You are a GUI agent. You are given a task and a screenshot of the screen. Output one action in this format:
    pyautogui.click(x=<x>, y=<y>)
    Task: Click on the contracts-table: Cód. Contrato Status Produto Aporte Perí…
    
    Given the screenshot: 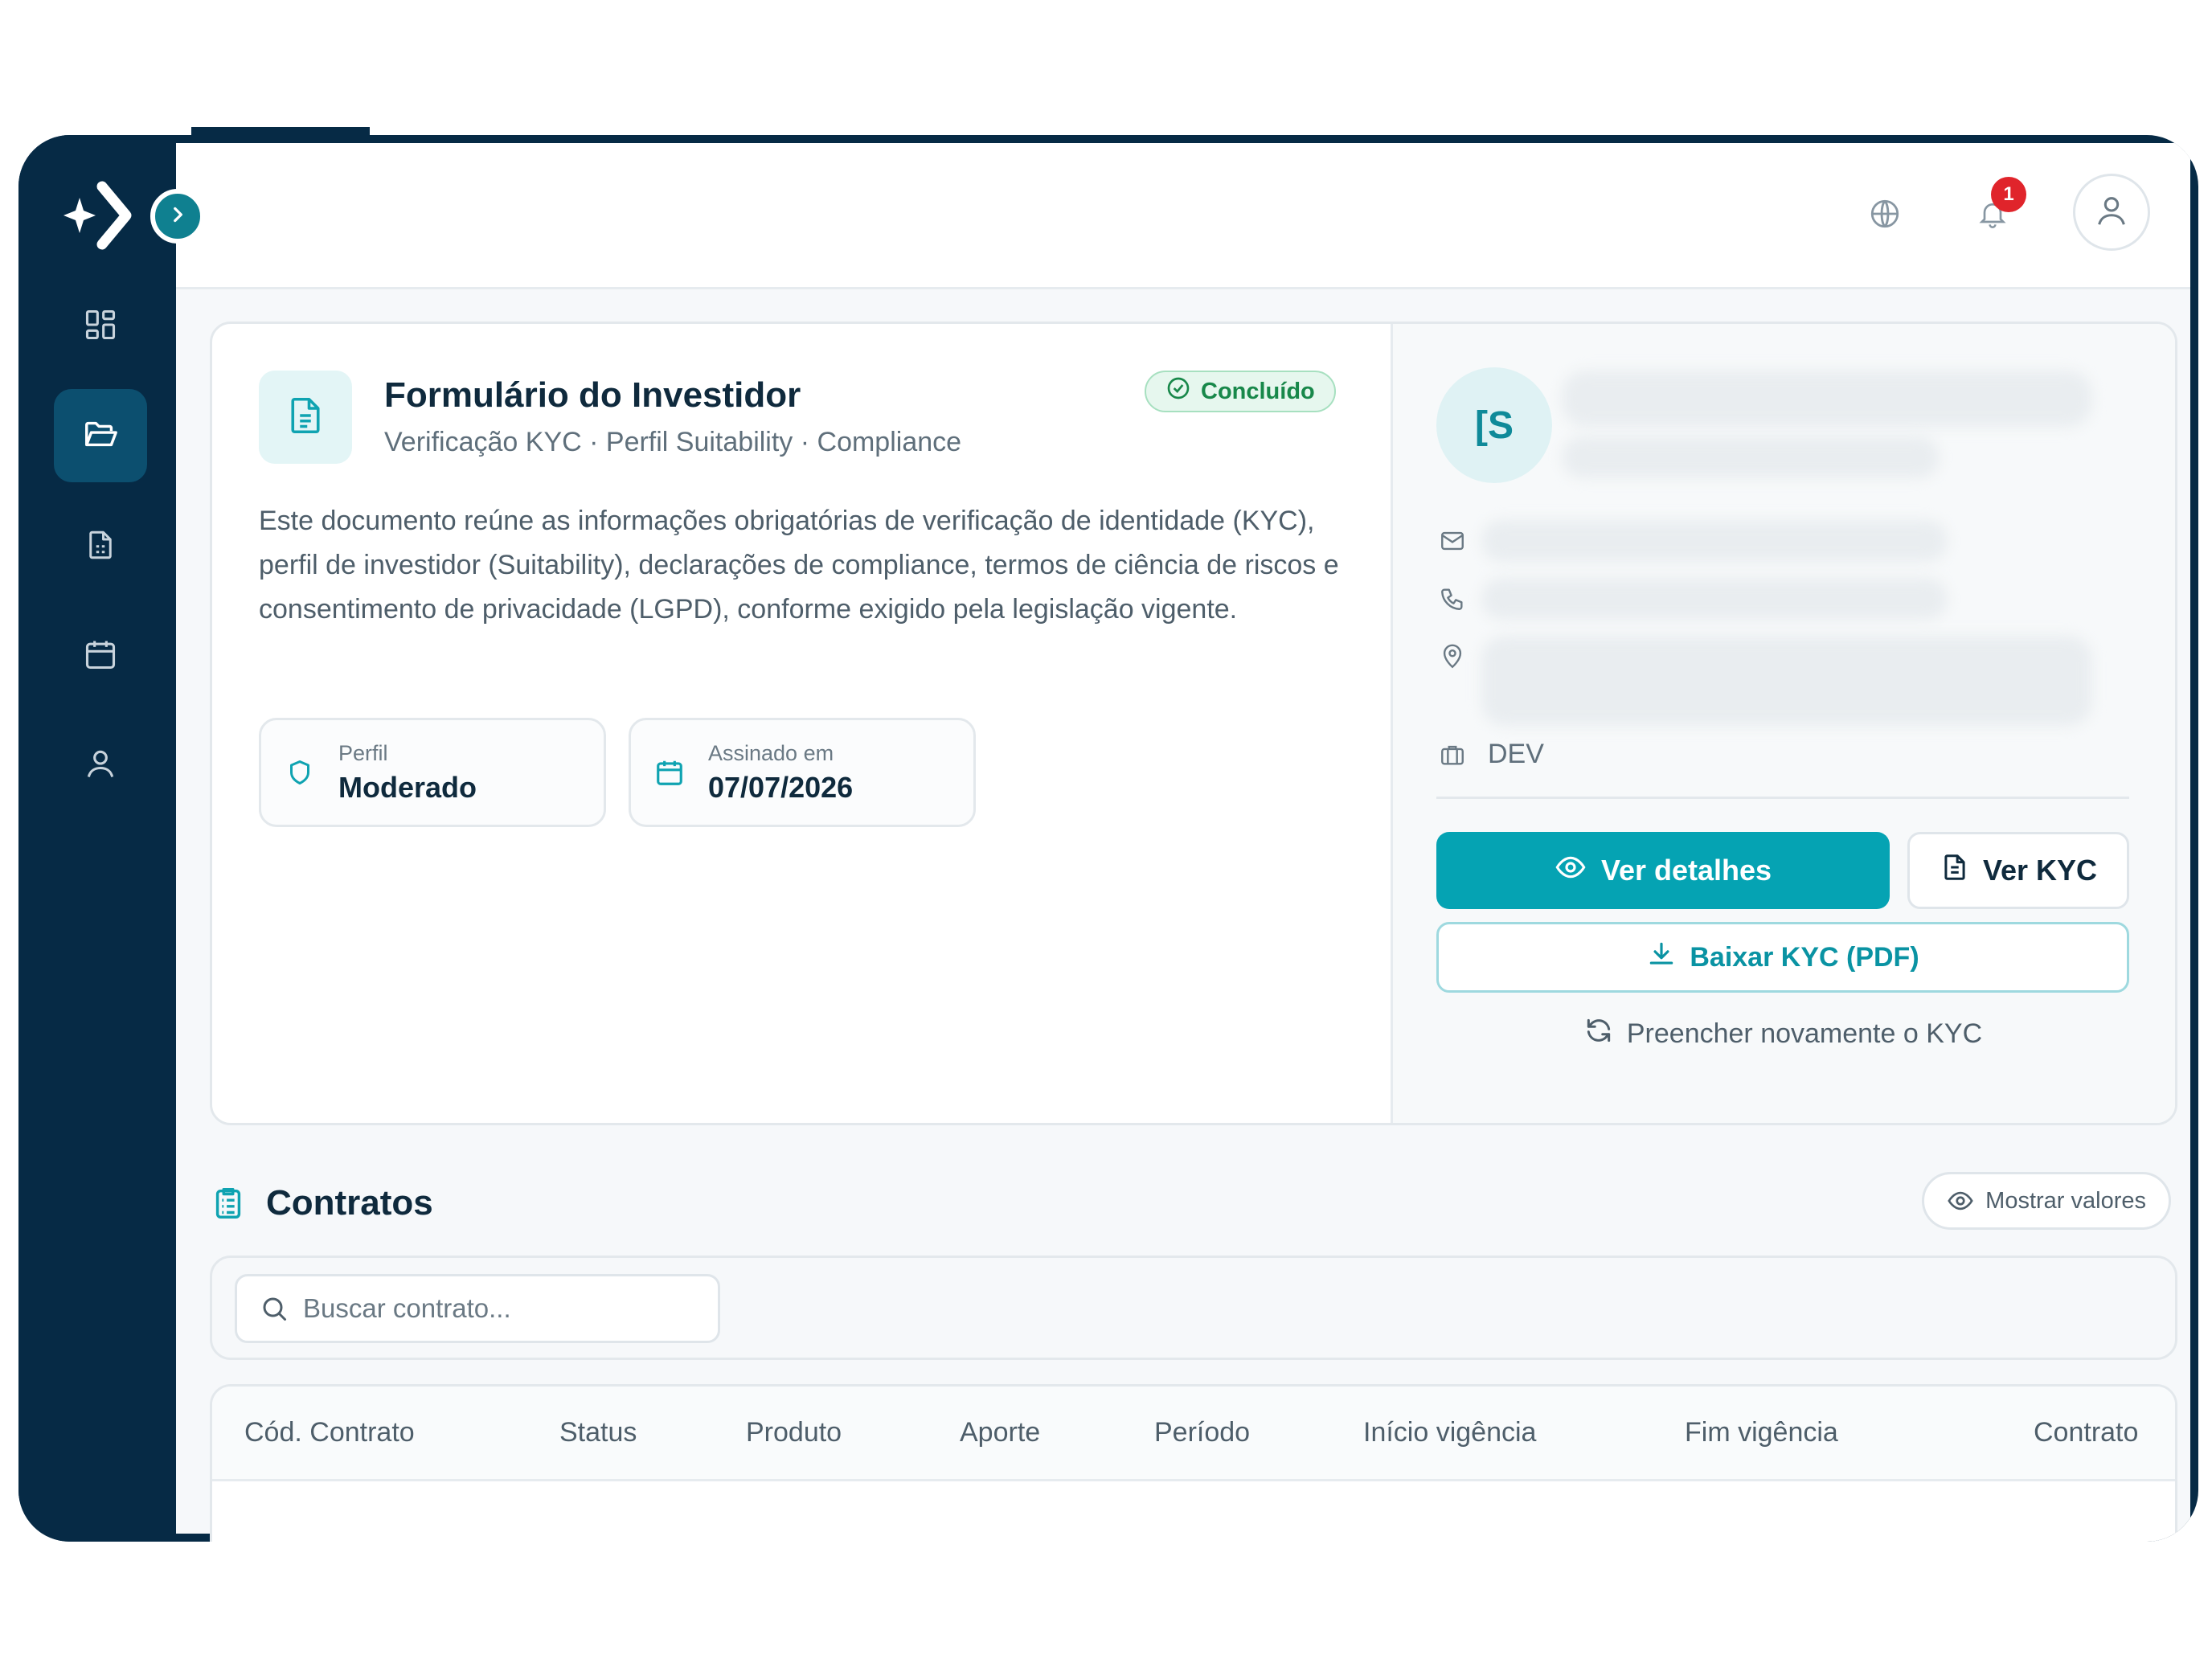 What is the action you would take?
    pyautogui.click(x=1193, y=1463)
    